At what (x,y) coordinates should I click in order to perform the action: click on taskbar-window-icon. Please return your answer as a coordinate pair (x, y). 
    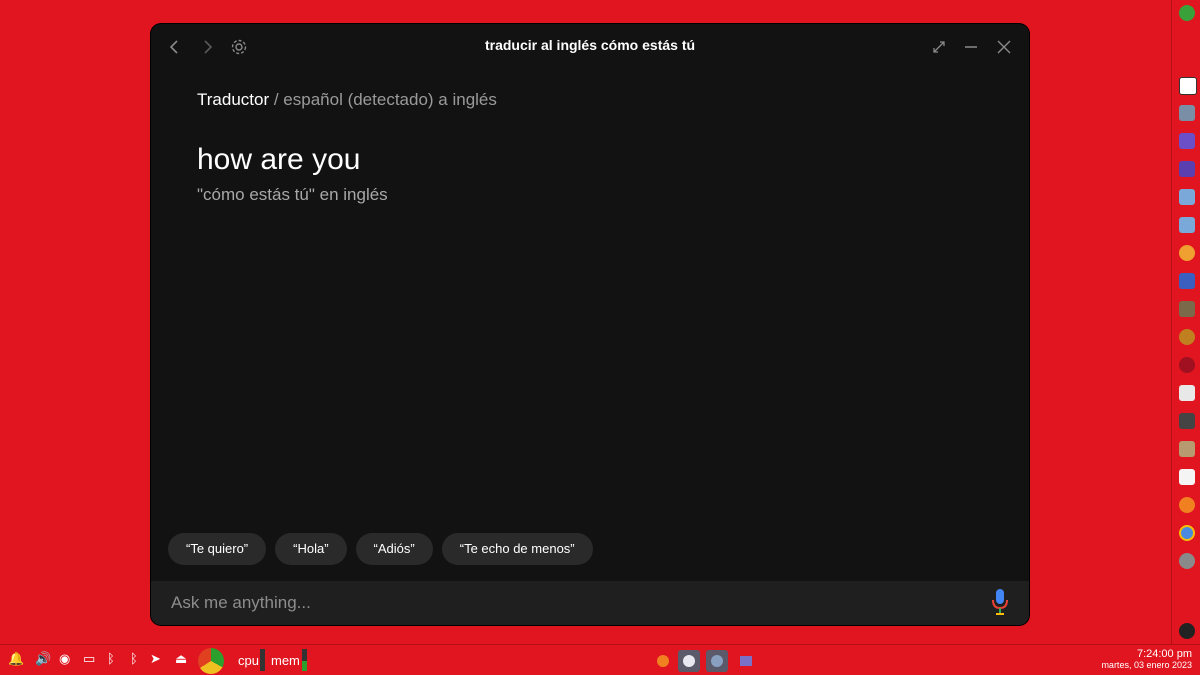
    Looking at the image, I should click on (745, 661).